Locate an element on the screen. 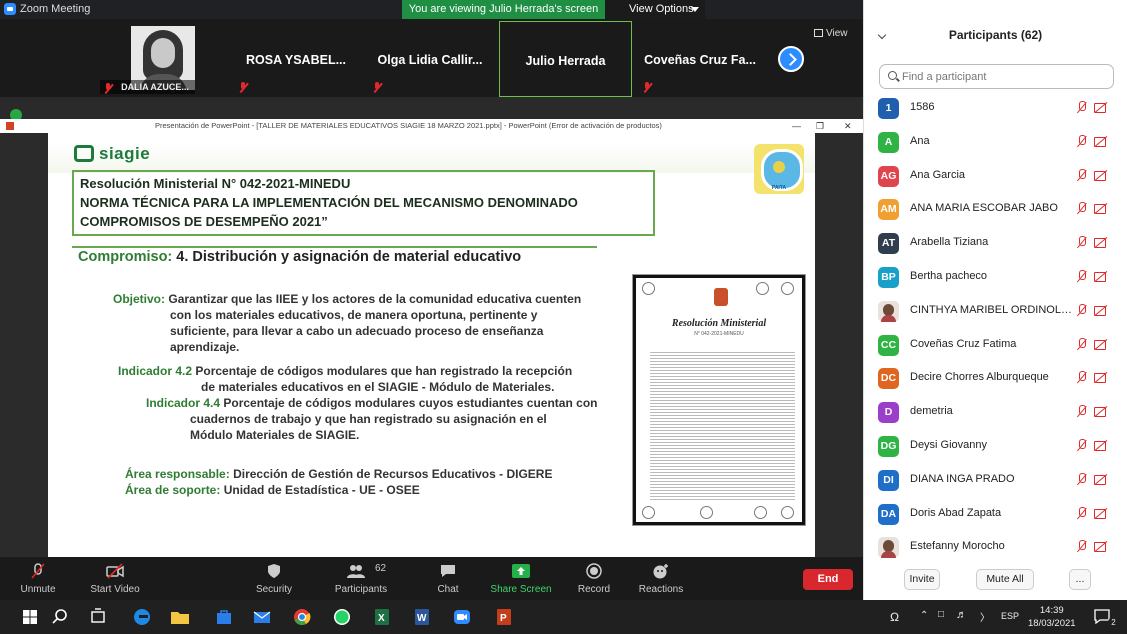 This screenshot has height=634, width=1127. volume-icon: ♬ is located at coordinates (961, 615).